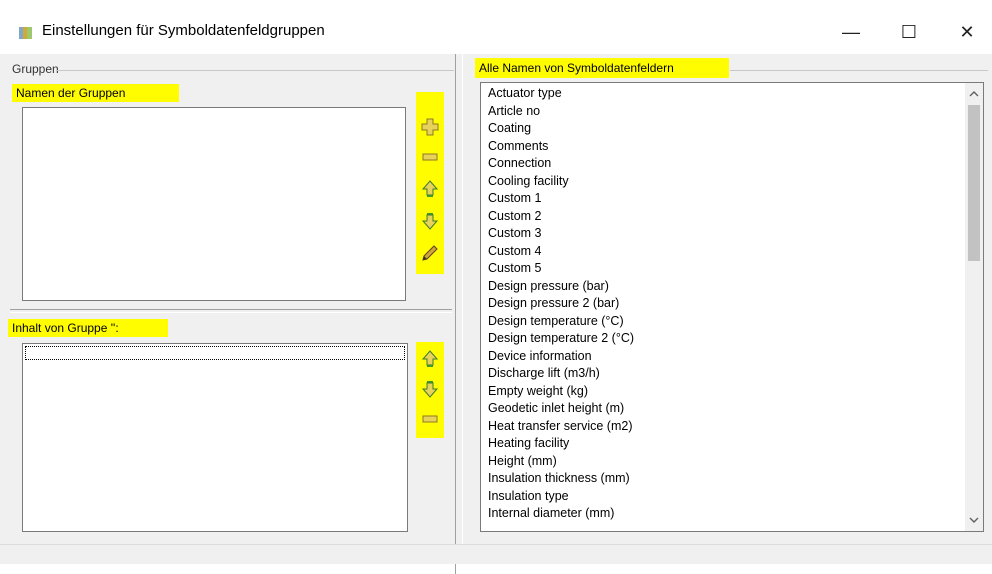  Describe the element at coordinates (215, 437) in the screenshot. I see `group-content-list` at that location.